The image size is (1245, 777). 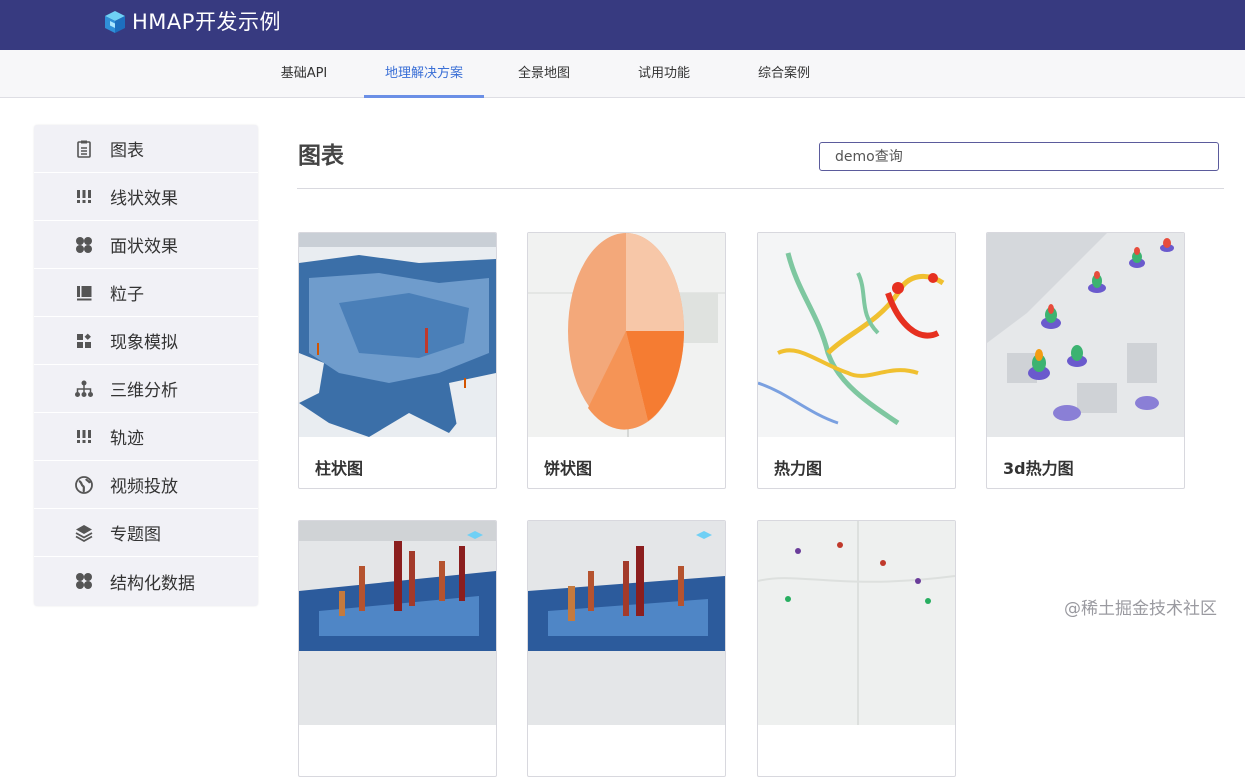 I want to click on pie-map-thumbnail, so click(x=626, y=335).